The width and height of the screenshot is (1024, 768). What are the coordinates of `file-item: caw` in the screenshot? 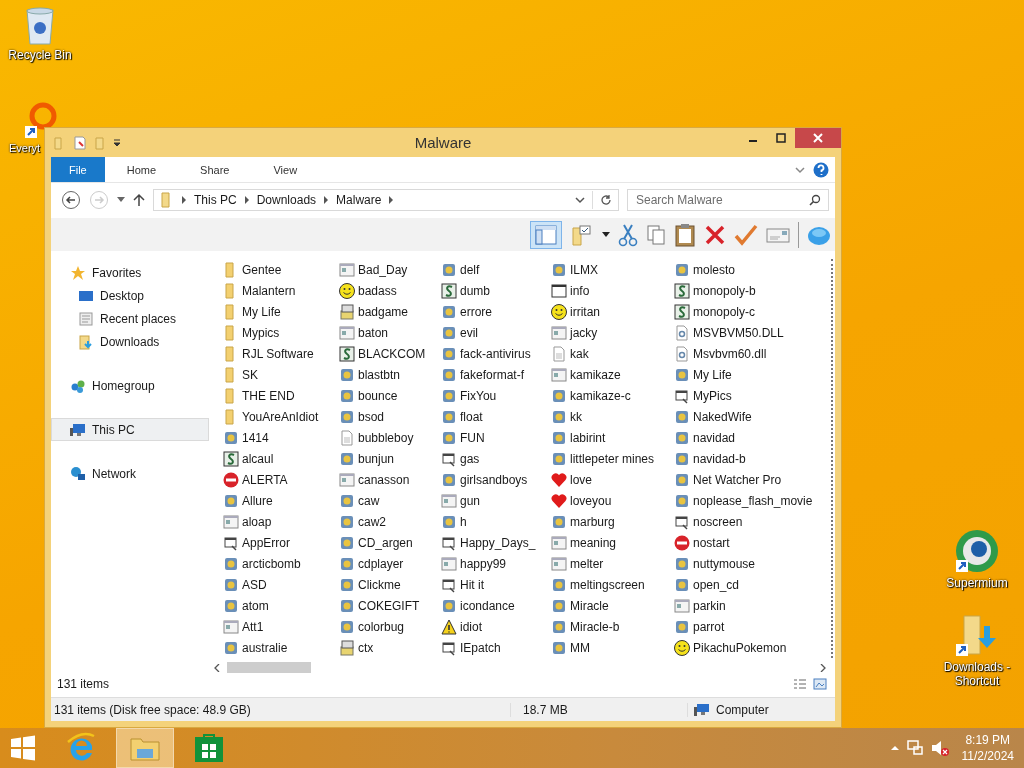 It's located at (390, 500).